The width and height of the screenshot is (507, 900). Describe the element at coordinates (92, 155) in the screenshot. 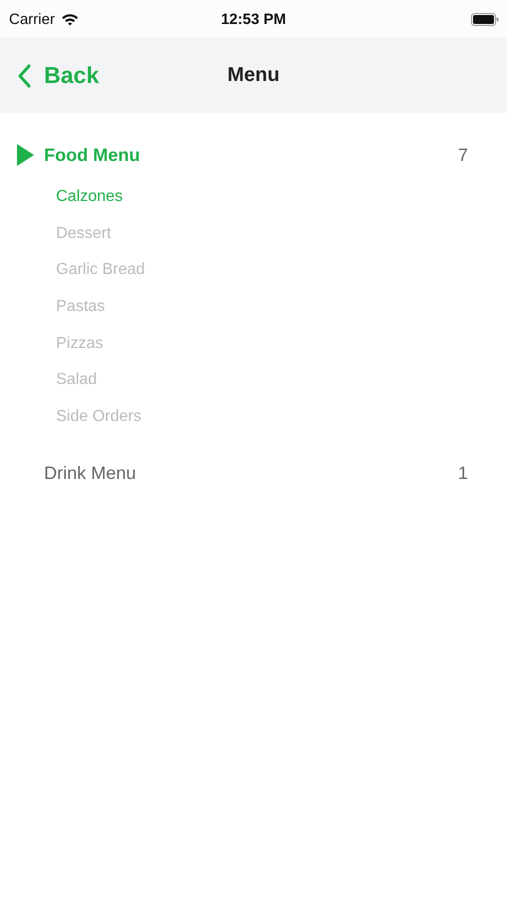

I see `category-label: Food Menu` at that location.